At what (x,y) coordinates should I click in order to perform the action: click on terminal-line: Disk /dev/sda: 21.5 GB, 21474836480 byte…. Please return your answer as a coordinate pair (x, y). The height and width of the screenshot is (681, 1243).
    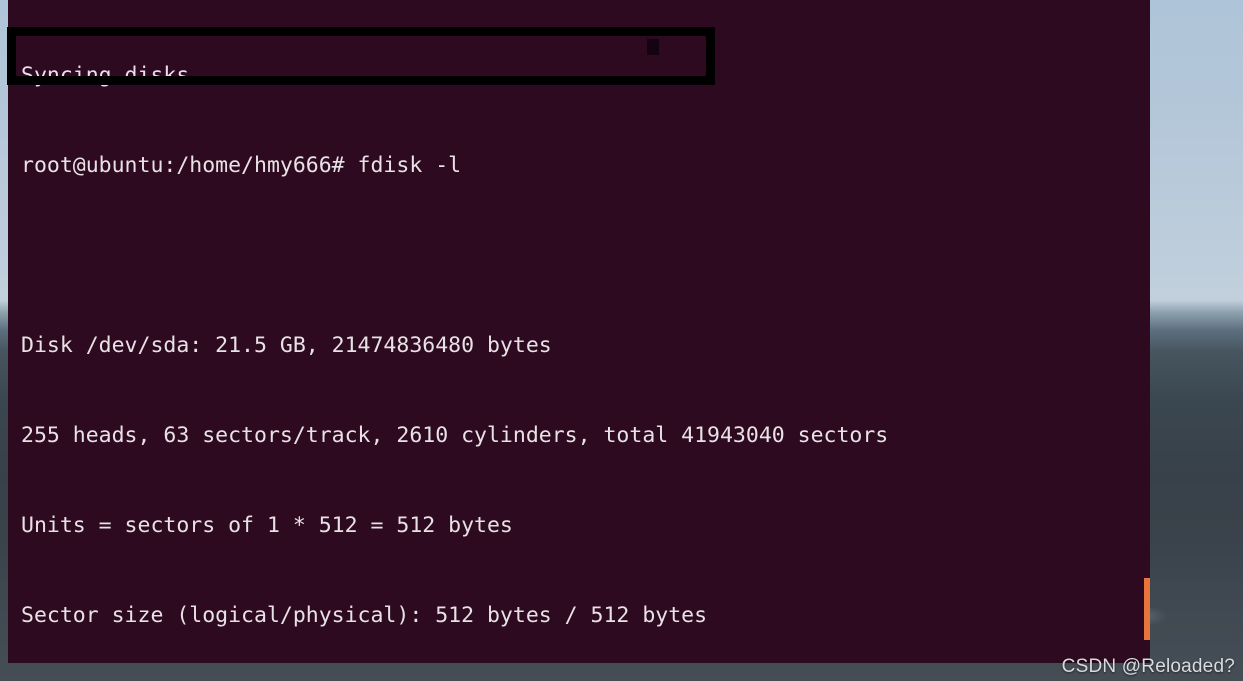
    Looking at the image, I should click on (286, 345).